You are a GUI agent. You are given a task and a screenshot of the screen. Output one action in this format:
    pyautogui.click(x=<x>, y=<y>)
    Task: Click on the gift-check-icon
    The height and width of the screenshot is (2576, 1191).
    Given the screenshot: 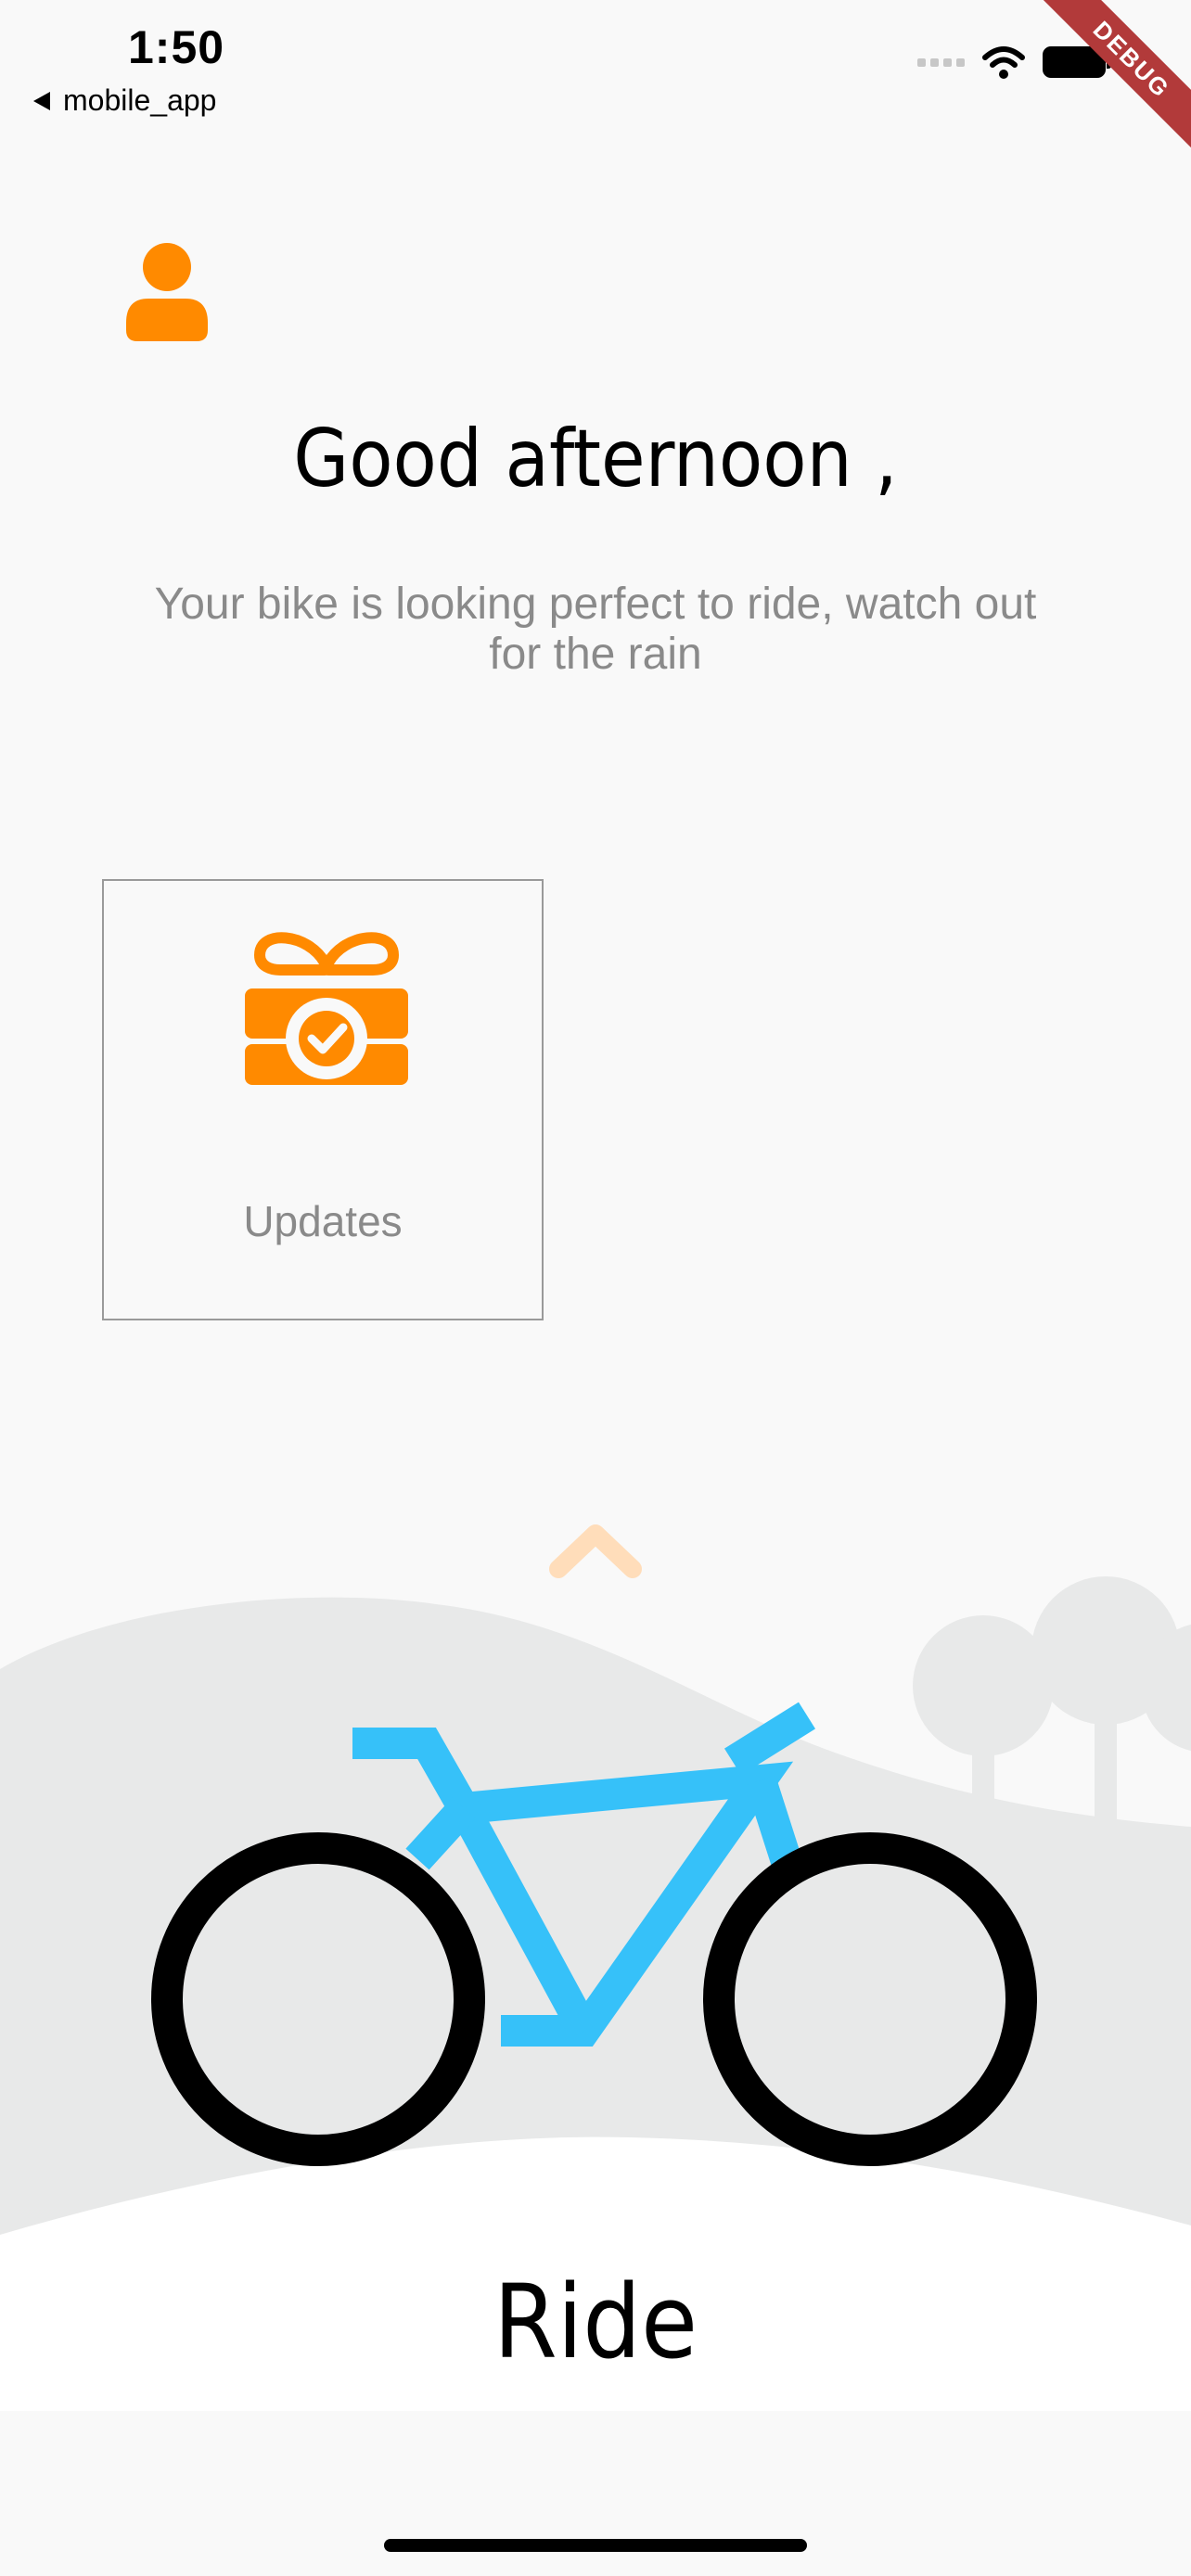 What is the action you would take?
    pyautogui.click(x=326, y=1009)
    